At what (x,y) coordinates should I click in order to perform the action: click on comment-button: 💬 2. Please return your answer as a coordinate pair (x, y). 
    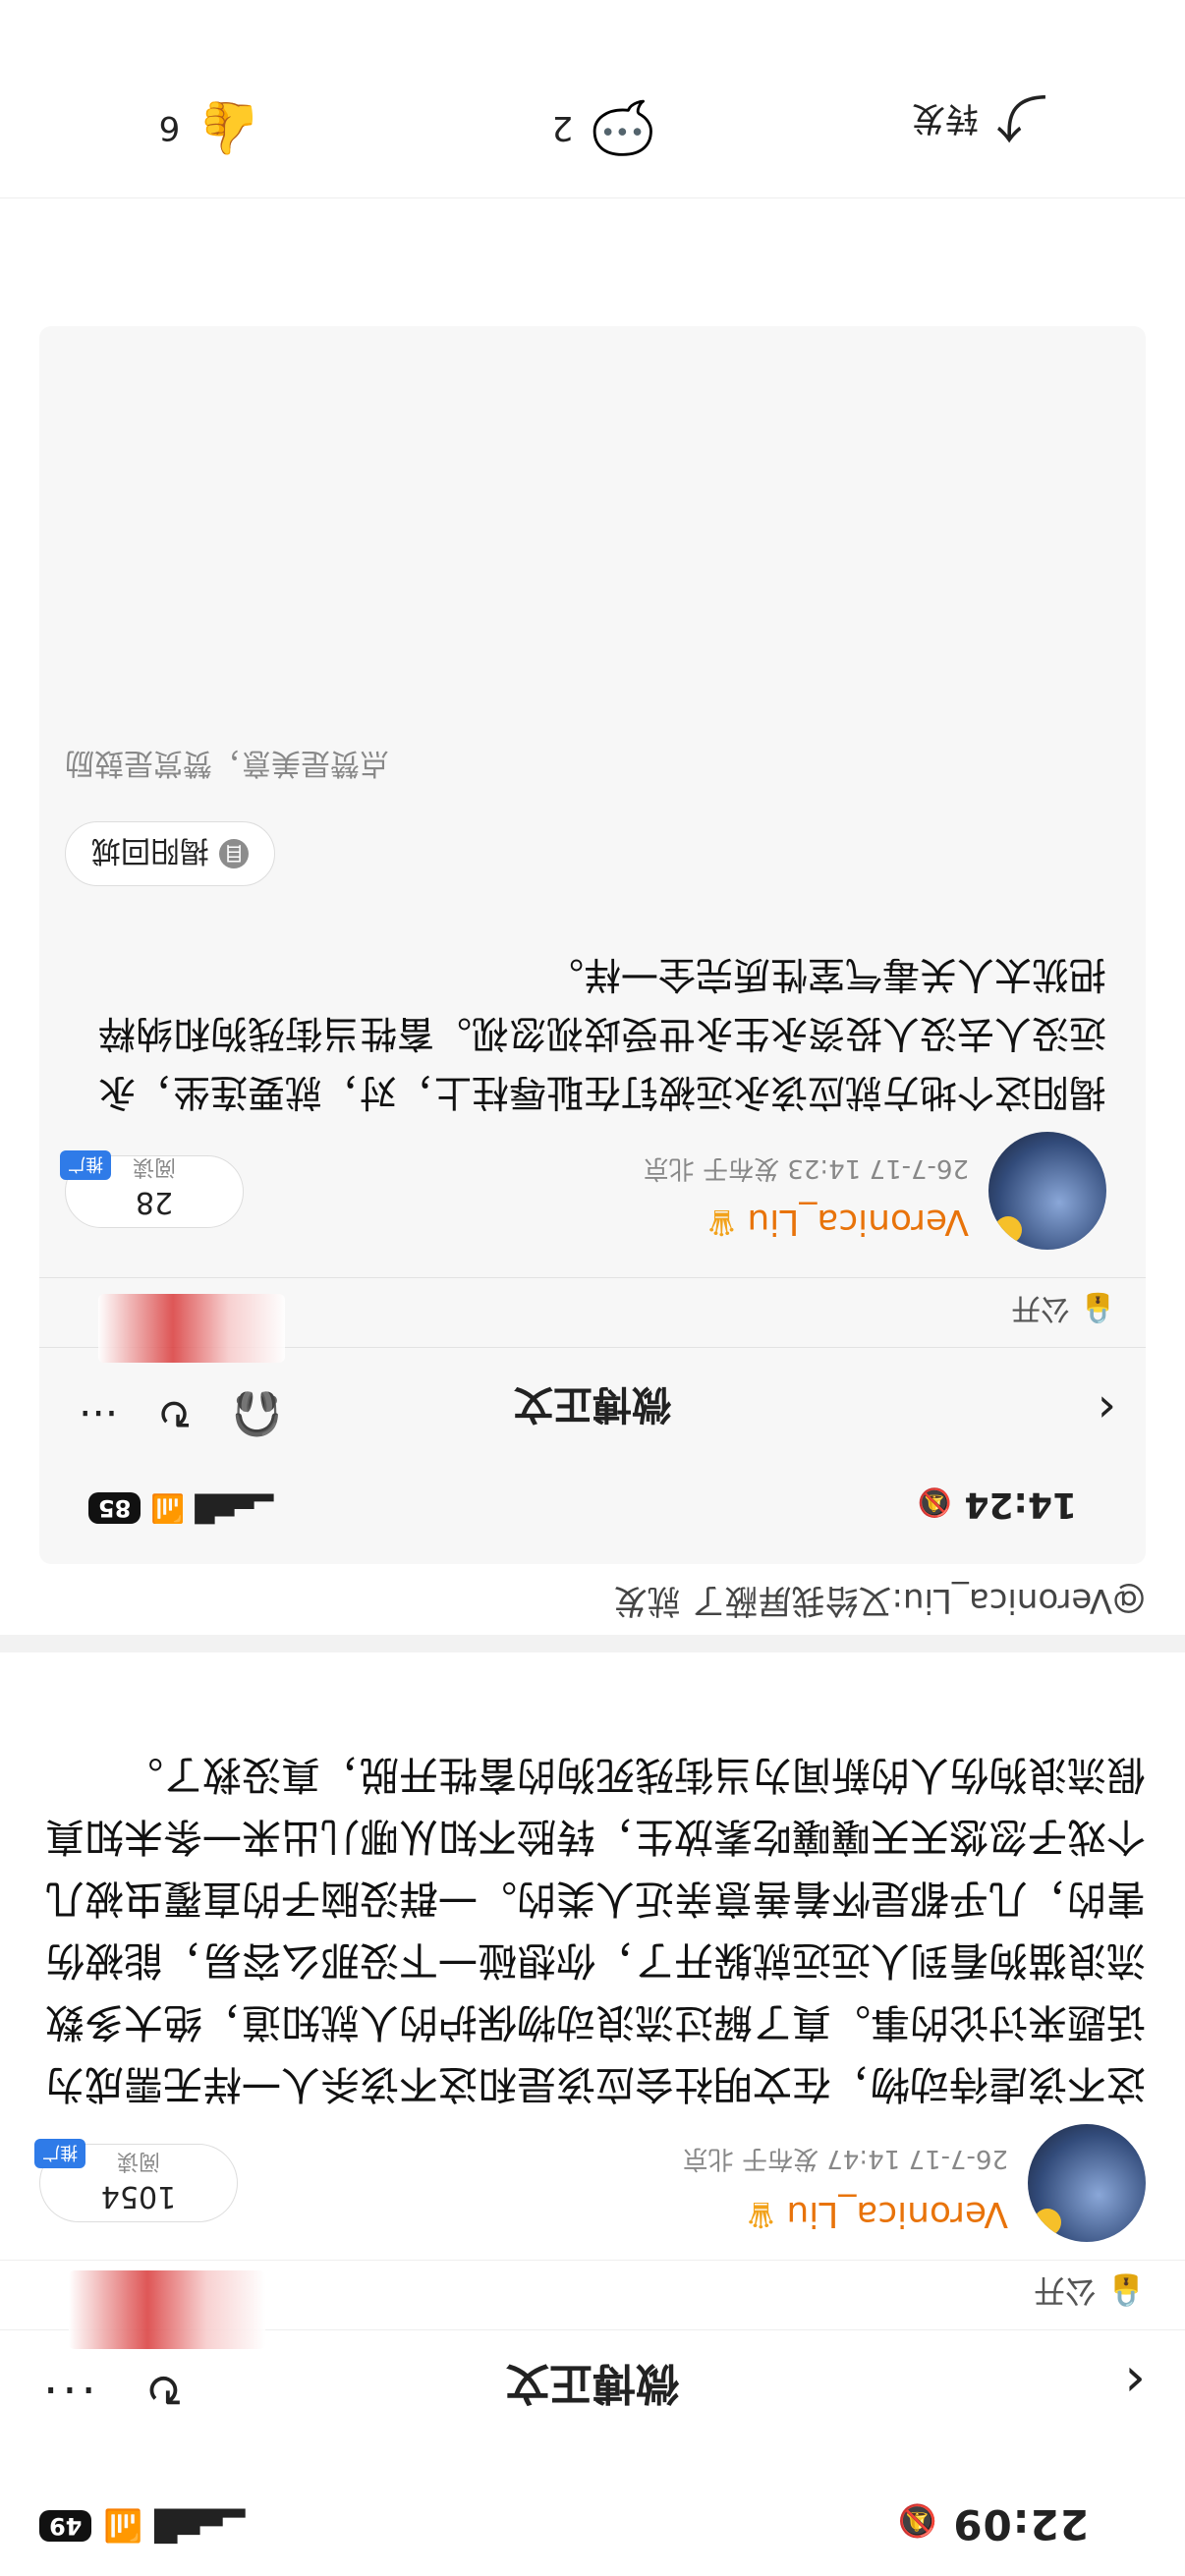
    Looking at the image, I should click on (603, 128).